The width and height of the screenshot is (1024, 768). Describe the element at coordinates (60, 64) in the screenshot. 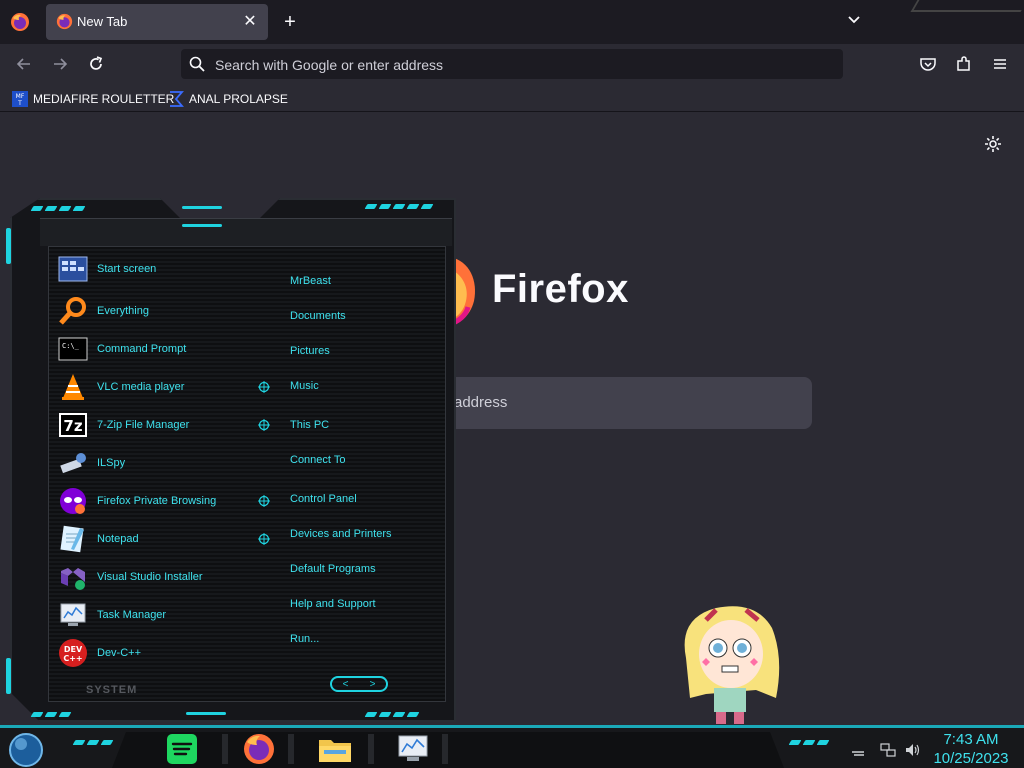

I see `forward-arrow-icon` at that location.